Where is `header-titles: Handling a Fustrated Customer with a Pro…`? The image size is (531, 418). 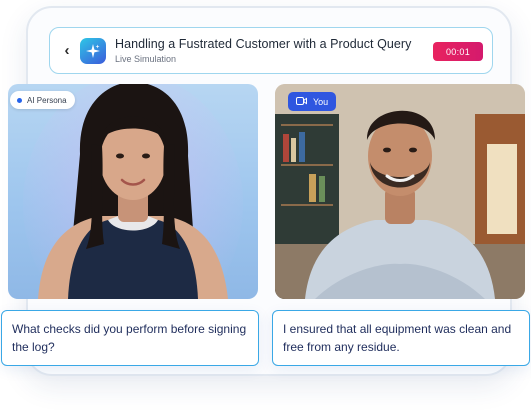 header-titles: Handling a Fustrated Customer with a Pro… is located at coordinates (263, 50).